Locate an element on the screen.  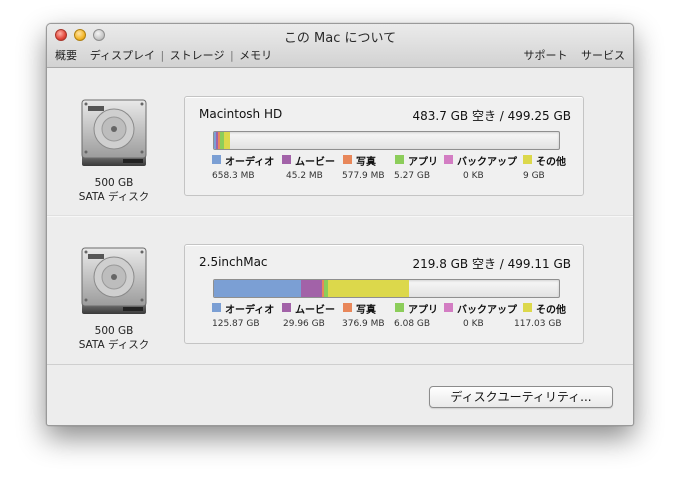
toolbar-links: サポート サービス is located at coordinates (570, 55).